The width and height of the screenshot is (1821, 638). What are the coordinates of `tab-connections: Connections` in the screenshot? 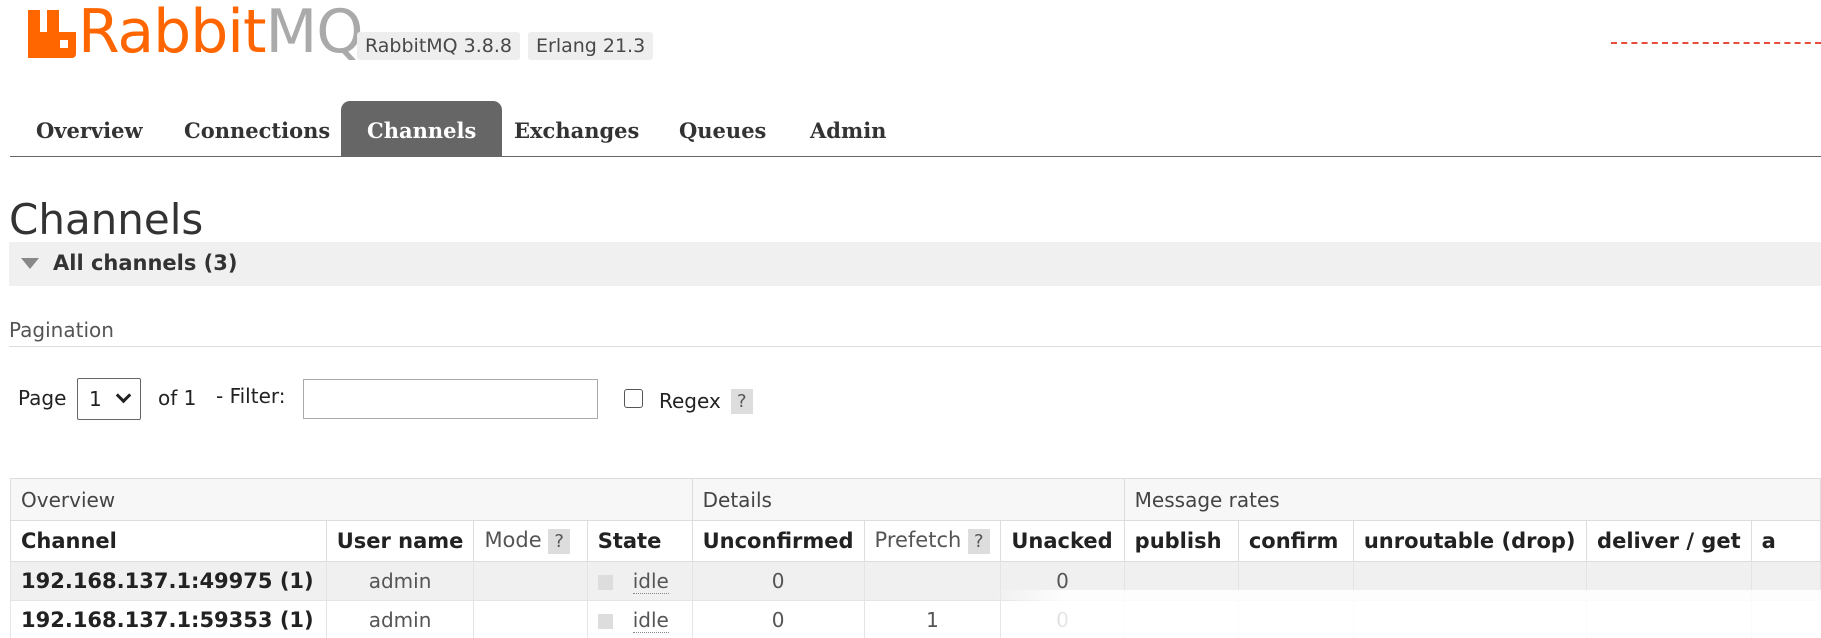 It's located at (257, 128).